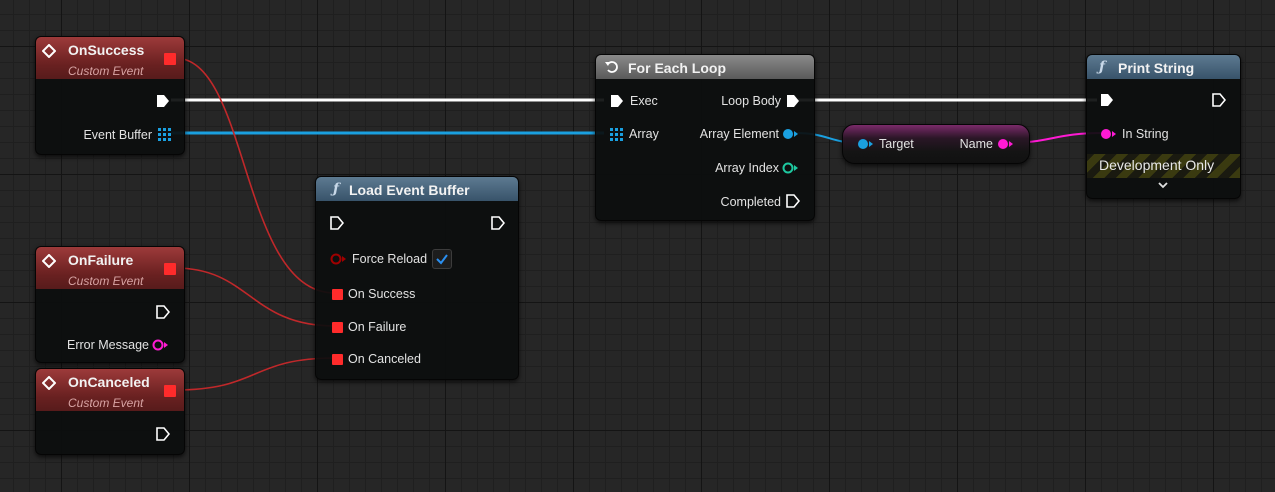 Image resolution: width=1275 pixels, height=492 pixels. Describe the element at coordinates (339, 259) in the screenshot. I see `bool-pin` at that location.